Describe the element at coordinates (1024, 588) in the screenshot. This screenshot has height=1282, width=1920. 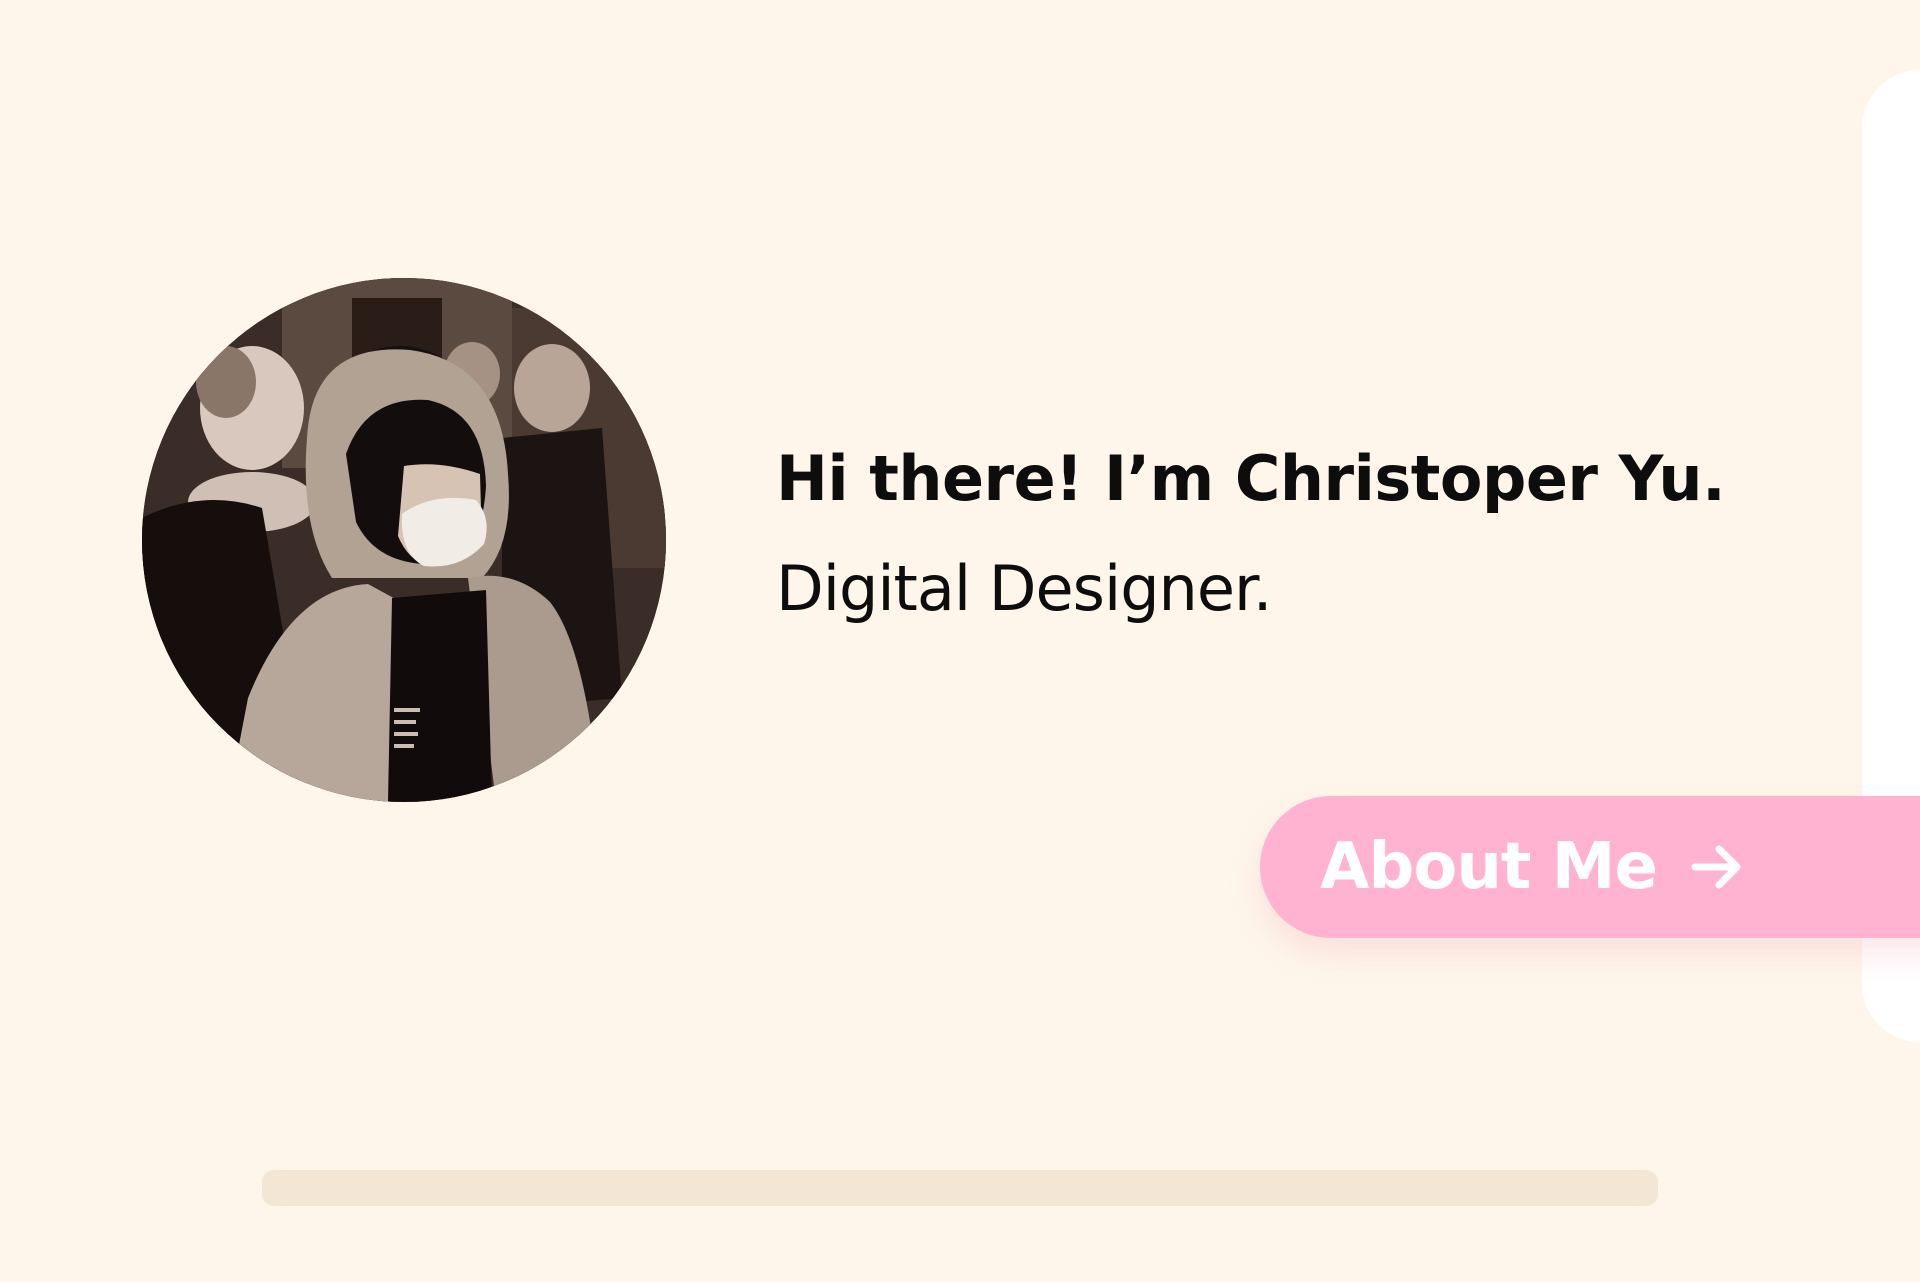
I see `role-subtitle: Digital Designer.` at that location.